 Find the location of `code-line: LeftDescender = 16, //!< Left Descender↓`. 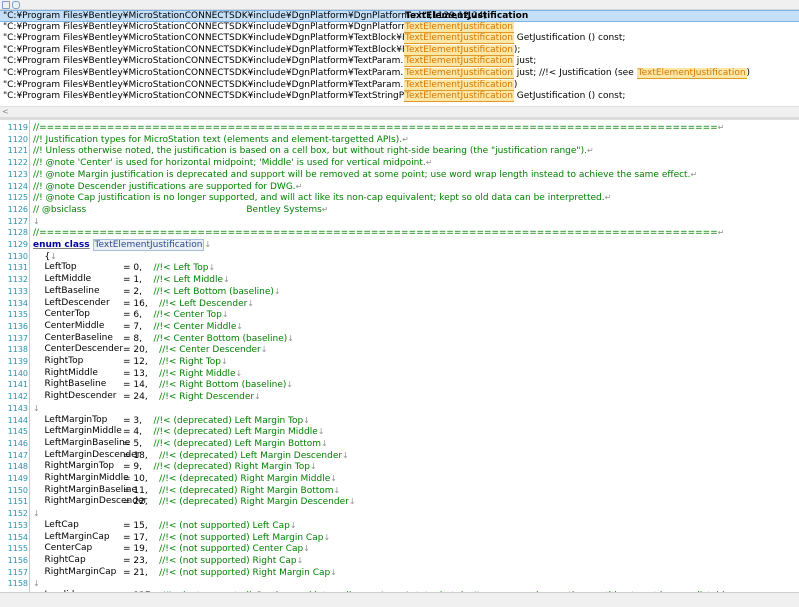

code-line: LeftDescender = 16, //!< Left Descender↓ is located at coordinates (143, 303).